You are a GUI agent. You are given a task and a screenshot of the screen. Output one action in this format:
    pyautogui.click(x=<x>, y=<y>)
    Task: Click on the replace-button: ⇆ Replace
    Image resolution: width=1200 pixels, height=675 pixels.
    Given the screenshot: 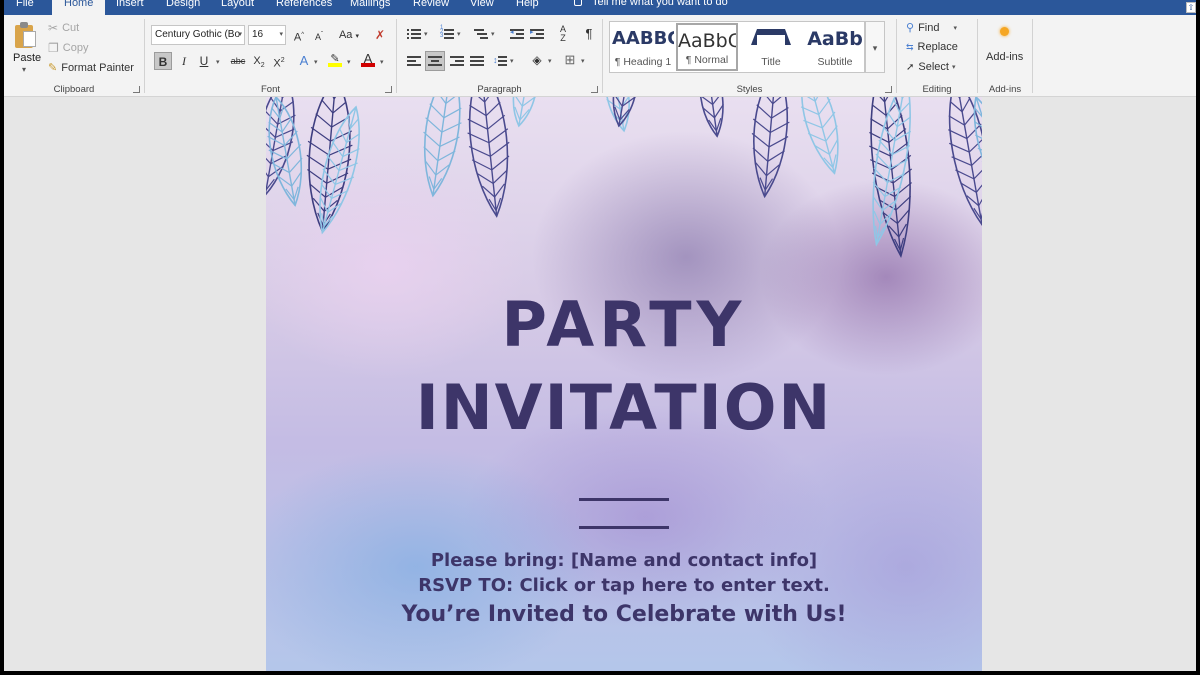 What is the action you would take?
    pyautogui.click(x=932, y=47)
    